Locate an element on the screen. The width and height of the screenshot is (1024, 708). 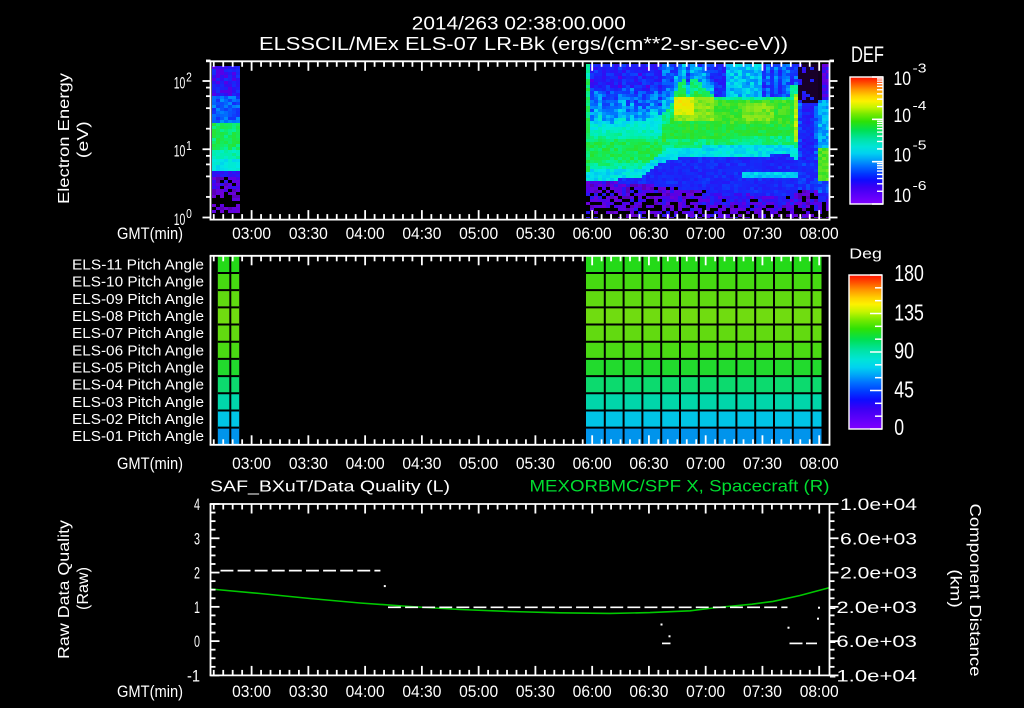
svg-text: Raw Data Quality is located at coordinates (64, 589).